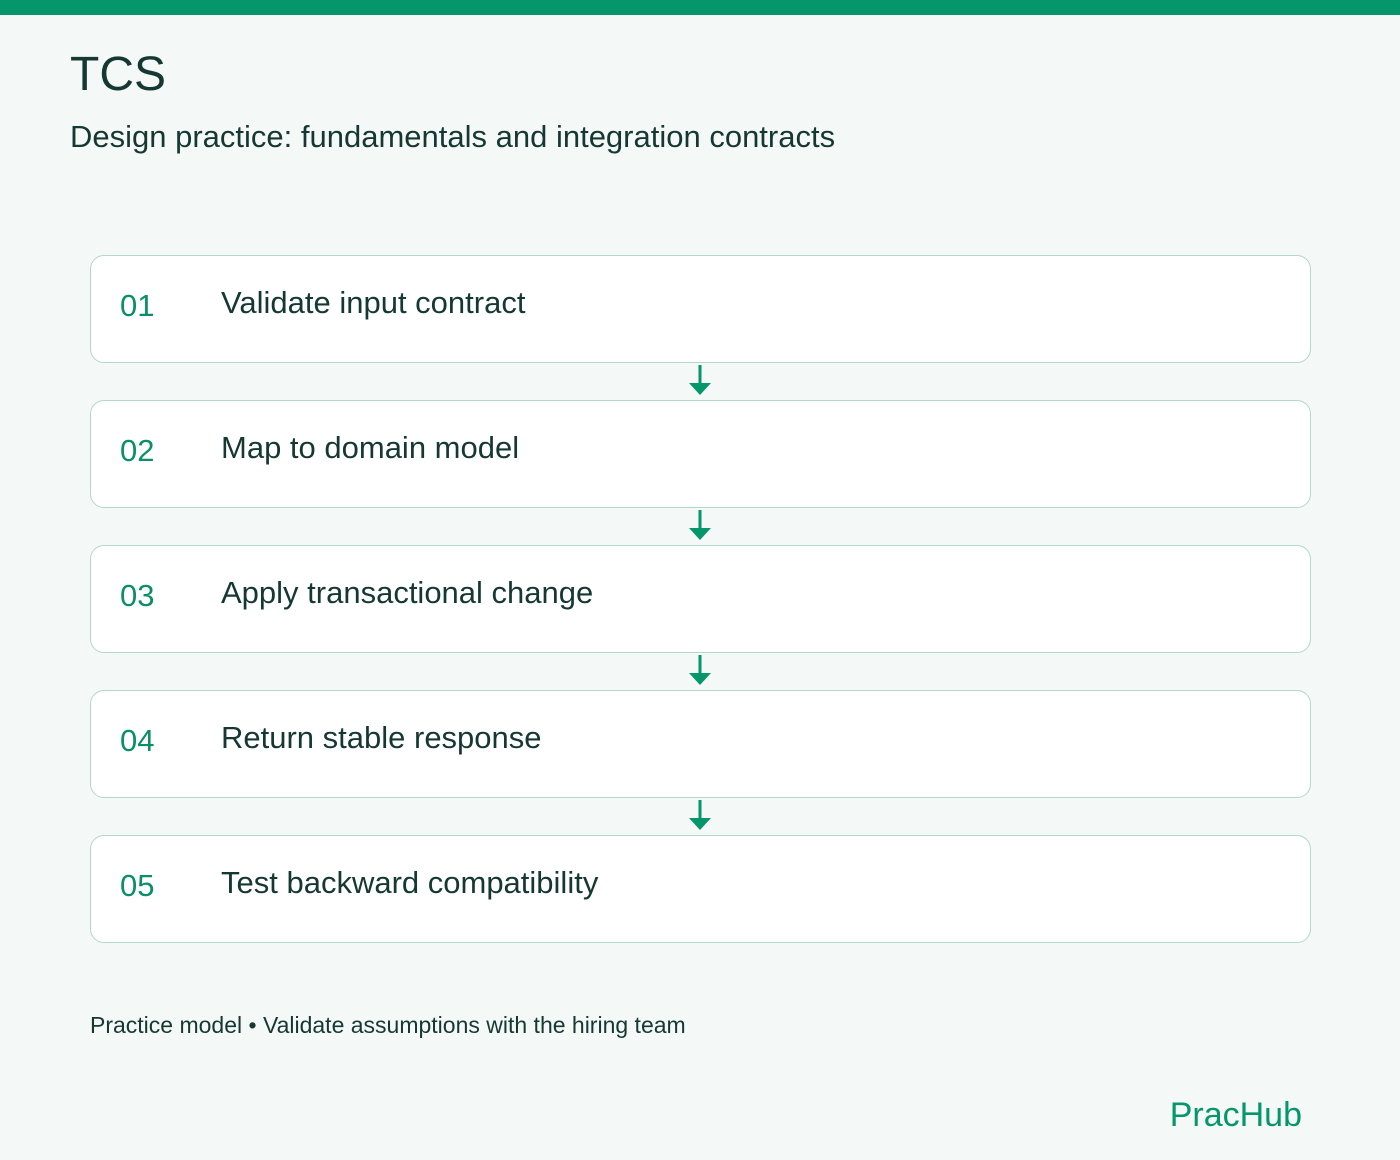 The image size is (1400, 1160). I want to click on step-label: Apply transactional change, so click(407, 592).